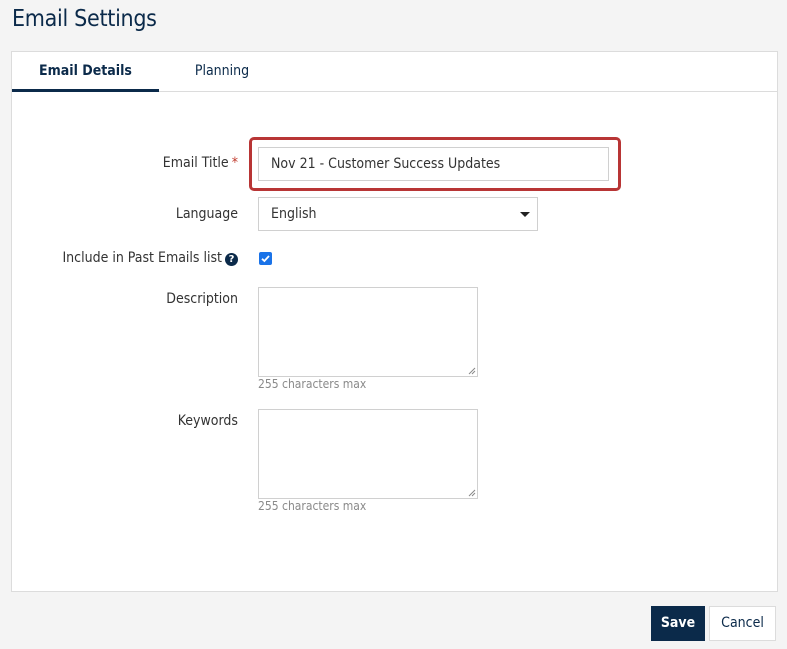 The width and height of the screenshot is (787, 649). Describe the element at coordinates (222, 72) in the screenshot. I see `tab-planning: Planning` at that location.